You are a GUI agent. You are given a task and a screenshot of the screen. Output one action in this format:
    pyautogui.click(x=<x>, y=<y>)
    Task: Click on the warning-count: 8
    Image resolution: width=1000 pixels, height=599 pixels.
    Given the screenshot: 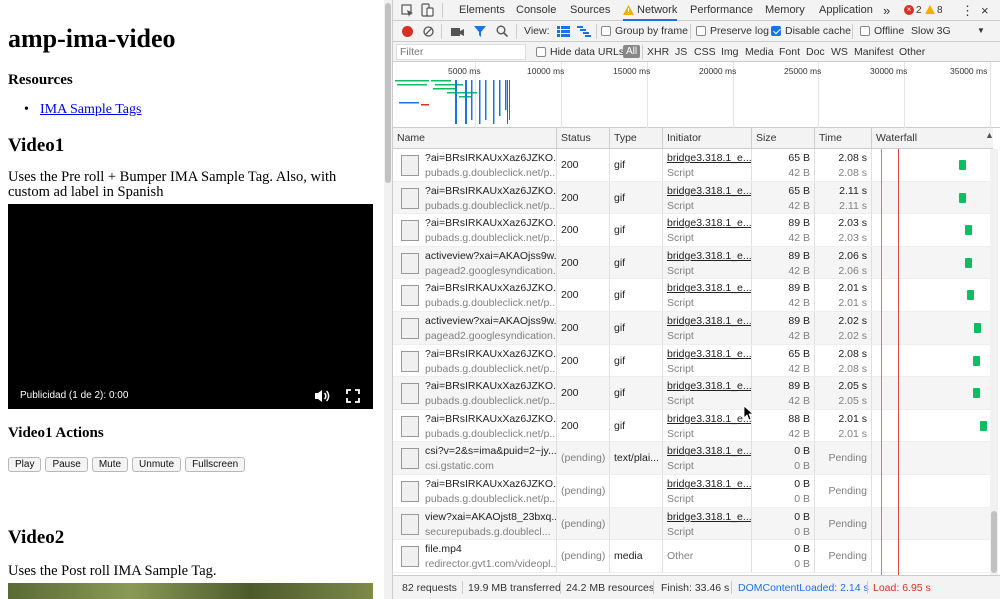 What is the action you would take?
    pyautogui.click(x=940, y=10)
    